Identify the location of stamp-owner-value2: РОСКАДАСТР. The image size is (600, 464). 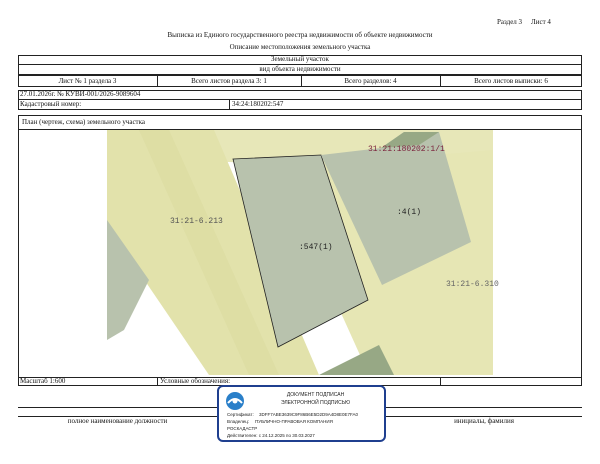
(242, 428).